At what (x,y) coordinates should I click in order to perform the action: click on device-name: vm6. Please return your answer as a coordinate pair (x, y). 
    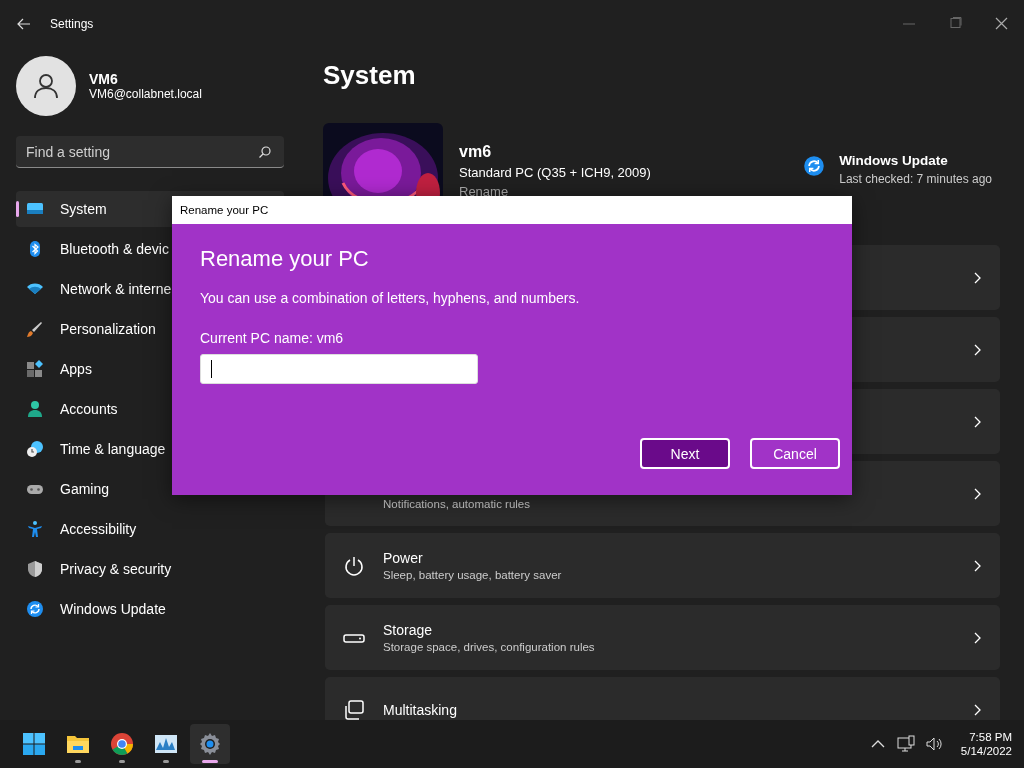
    Looking at the image, I should click on (475, 152).